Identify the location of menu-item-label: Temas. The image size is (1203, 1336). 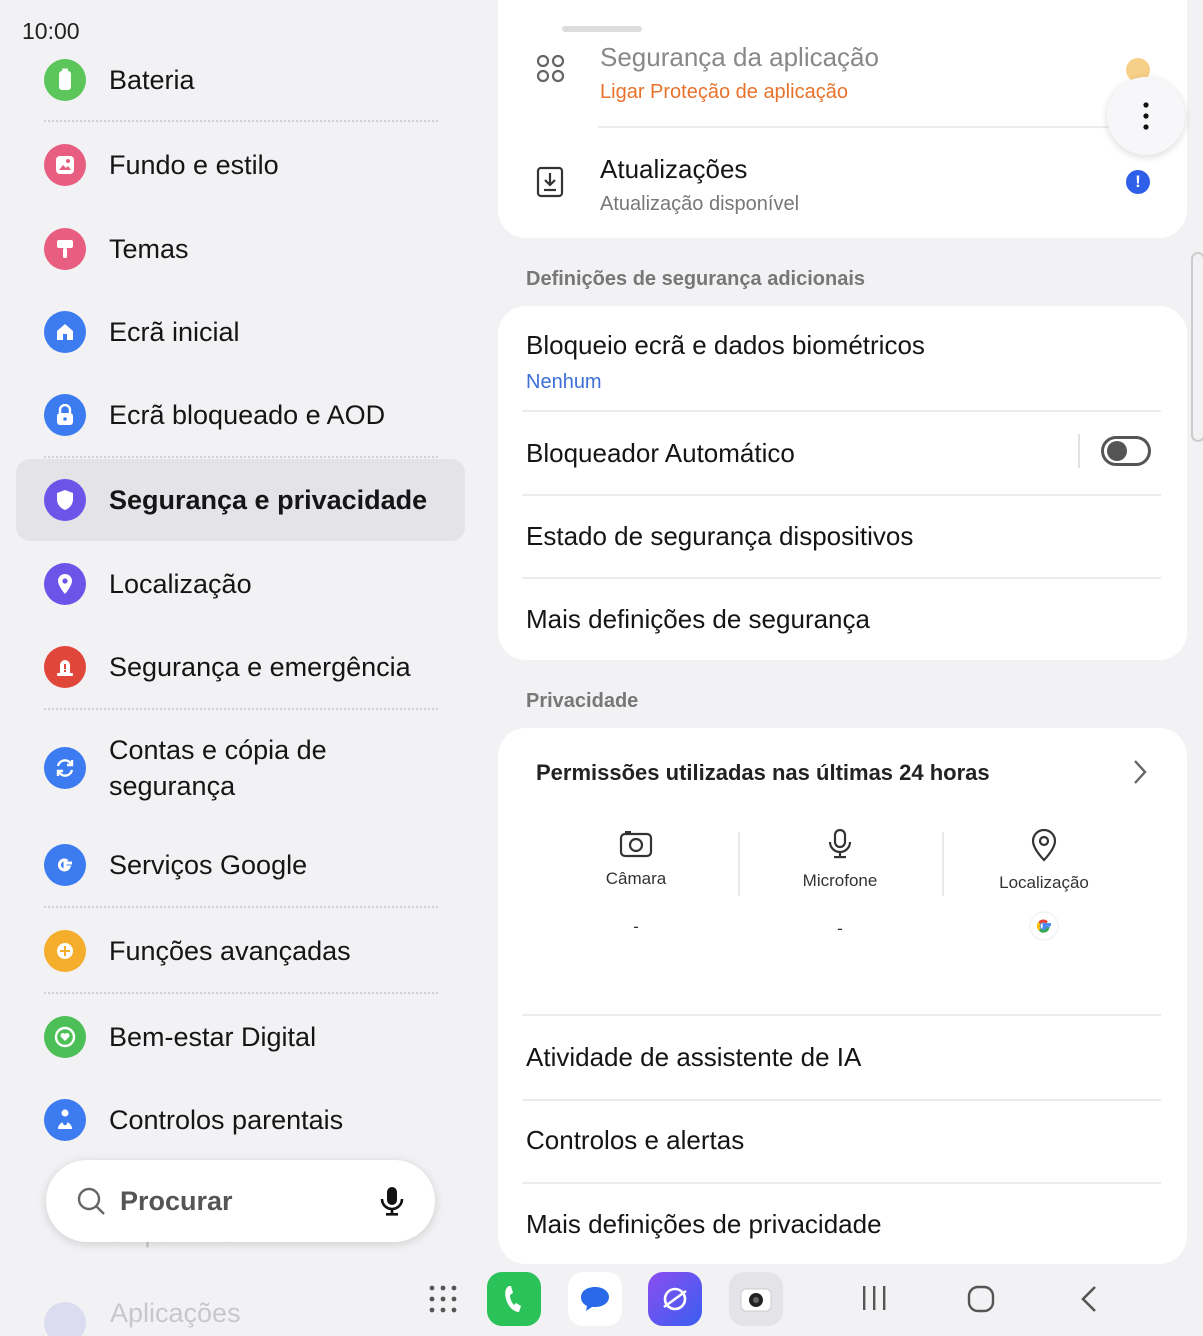
(149, 249).